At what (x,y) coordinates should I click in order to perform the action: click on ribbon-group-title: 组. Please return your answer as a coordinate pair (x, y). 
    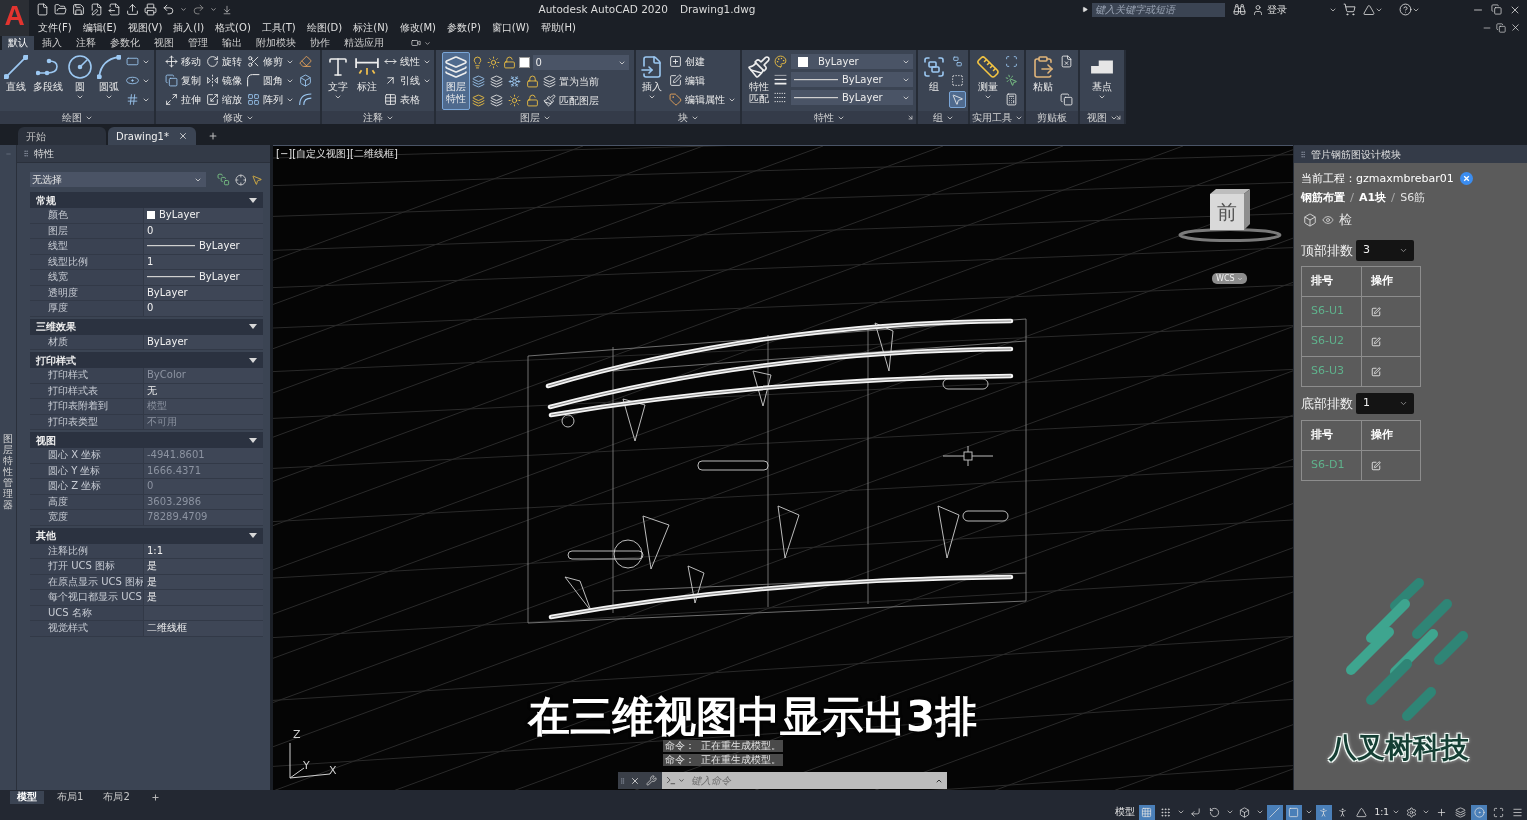
    Looking at the image, I should click on (937, 117).